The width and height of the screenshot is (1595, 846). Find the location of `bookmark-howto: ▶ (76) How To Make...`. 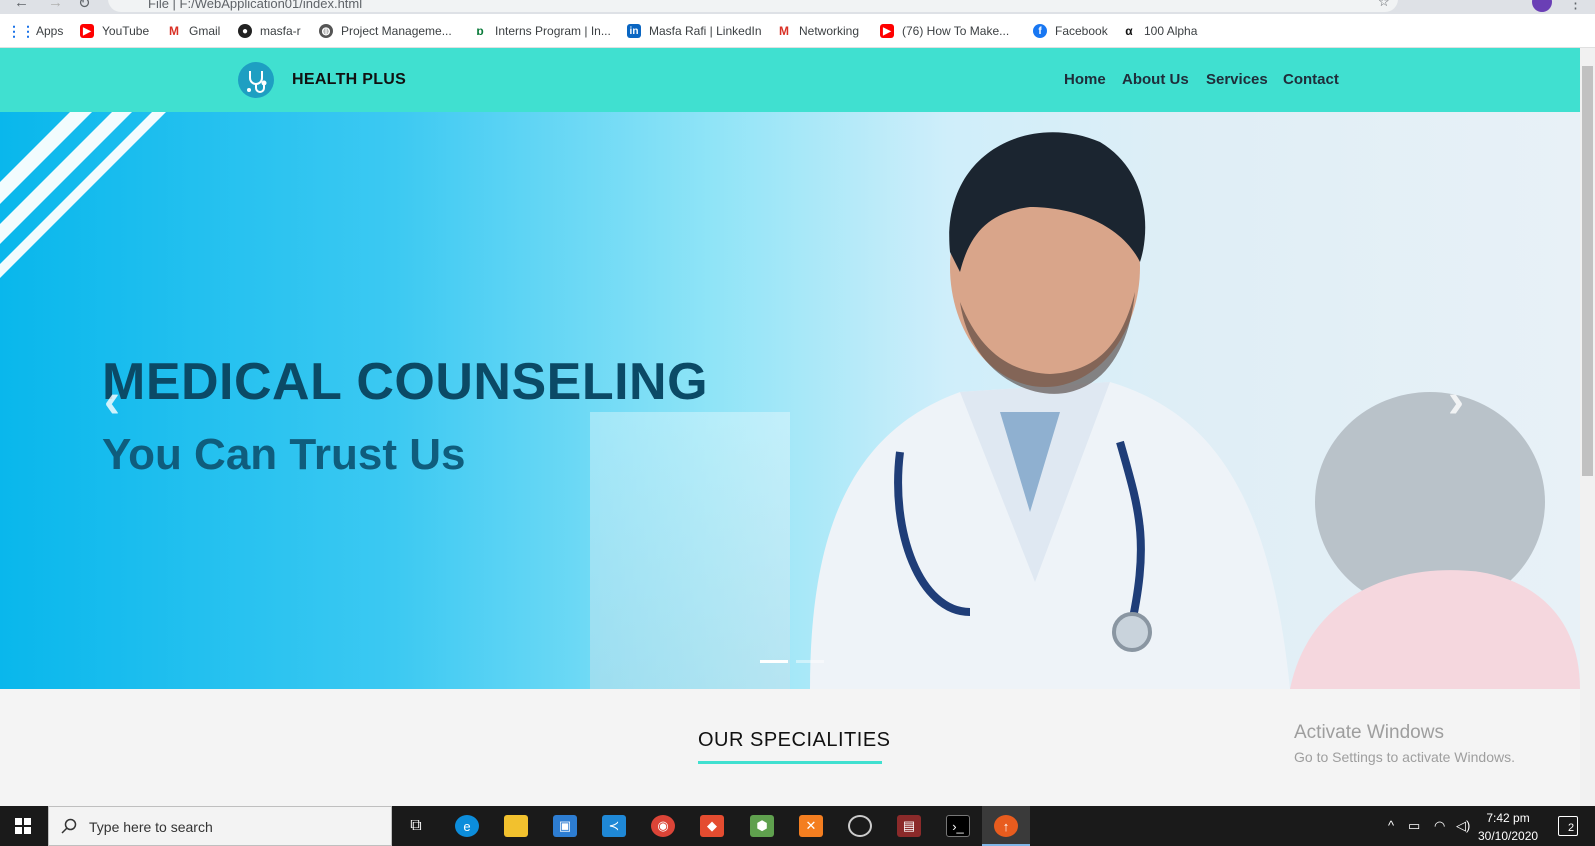

bookmark-howto: ▶ (76) How To Make... is located at coordinates (944, 31).